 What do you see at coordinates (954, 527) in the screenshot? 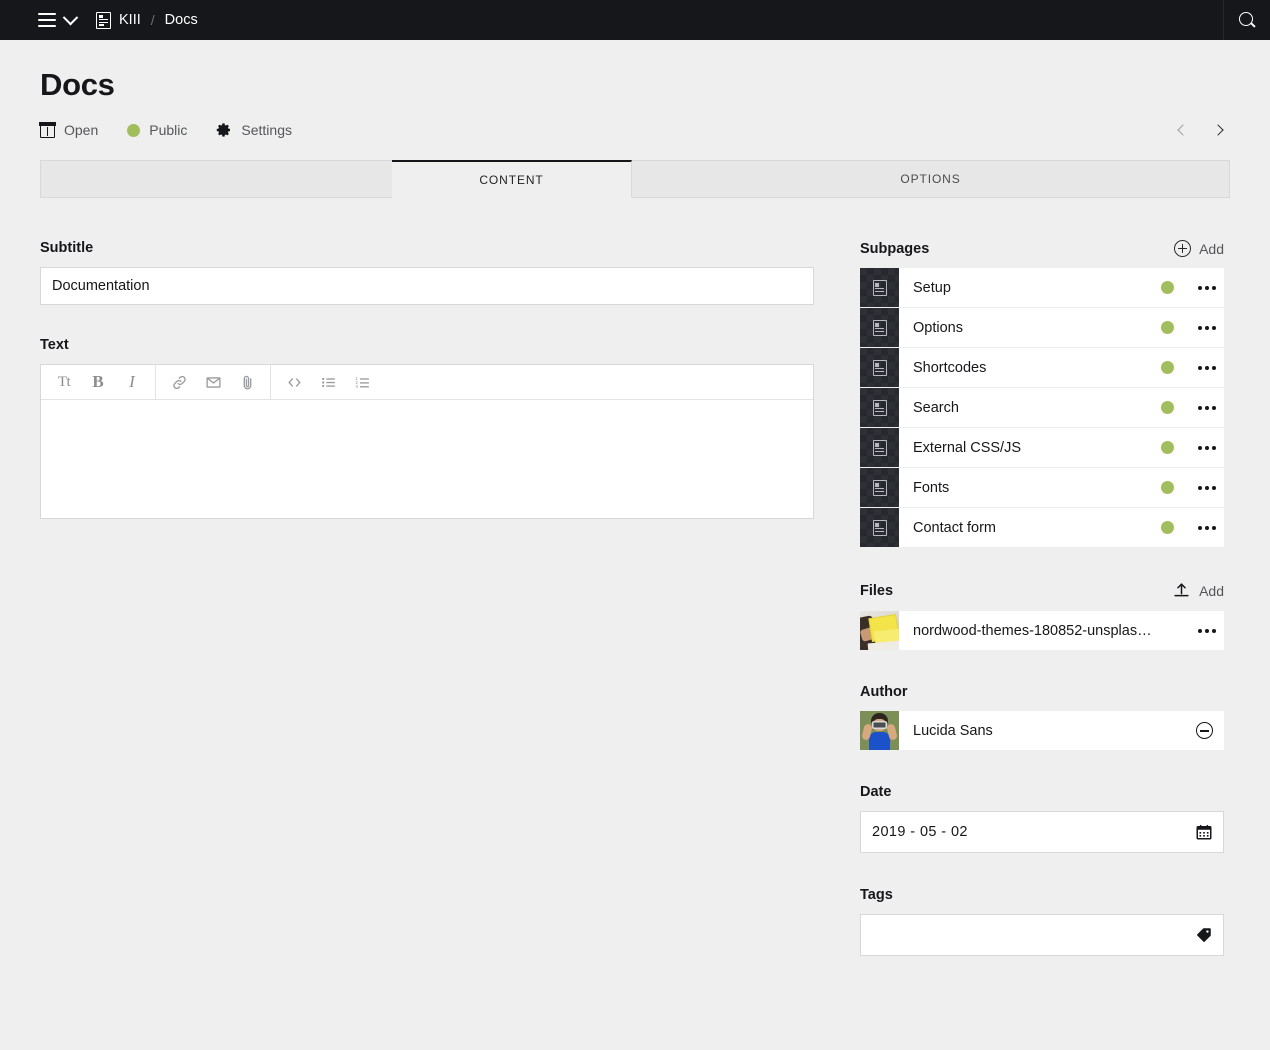
I see `list-item-label: Contact form` at bounding box center [954, 527].